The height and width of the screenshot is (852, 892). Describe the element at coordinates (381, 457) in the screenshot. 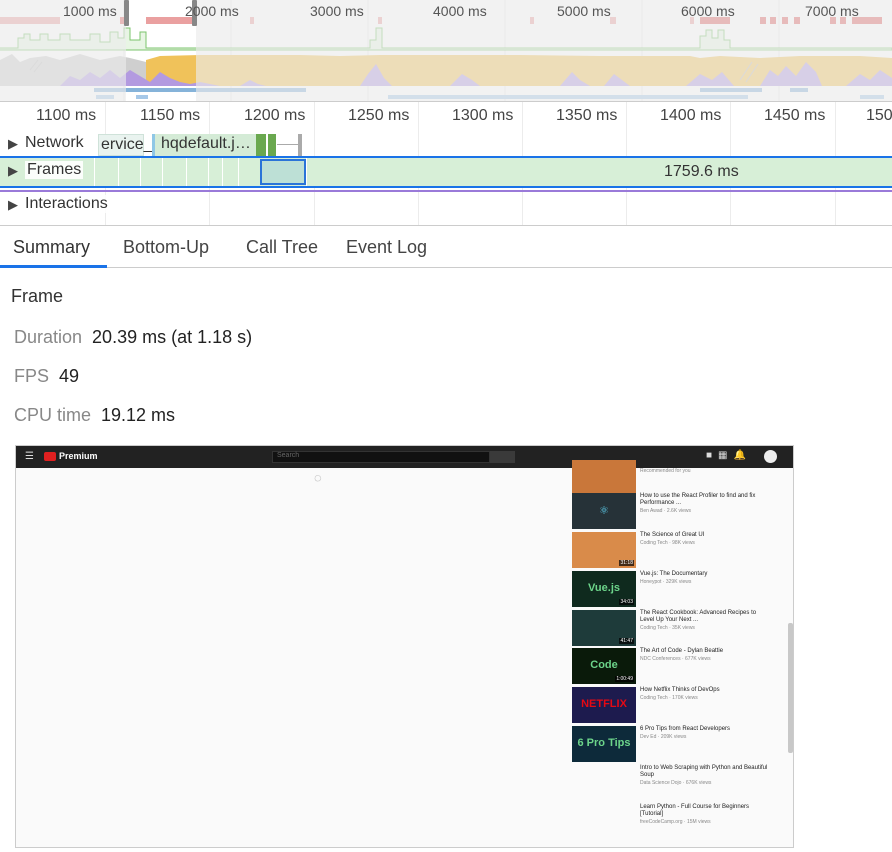

I see `youtube-search-box: Search` at that location.